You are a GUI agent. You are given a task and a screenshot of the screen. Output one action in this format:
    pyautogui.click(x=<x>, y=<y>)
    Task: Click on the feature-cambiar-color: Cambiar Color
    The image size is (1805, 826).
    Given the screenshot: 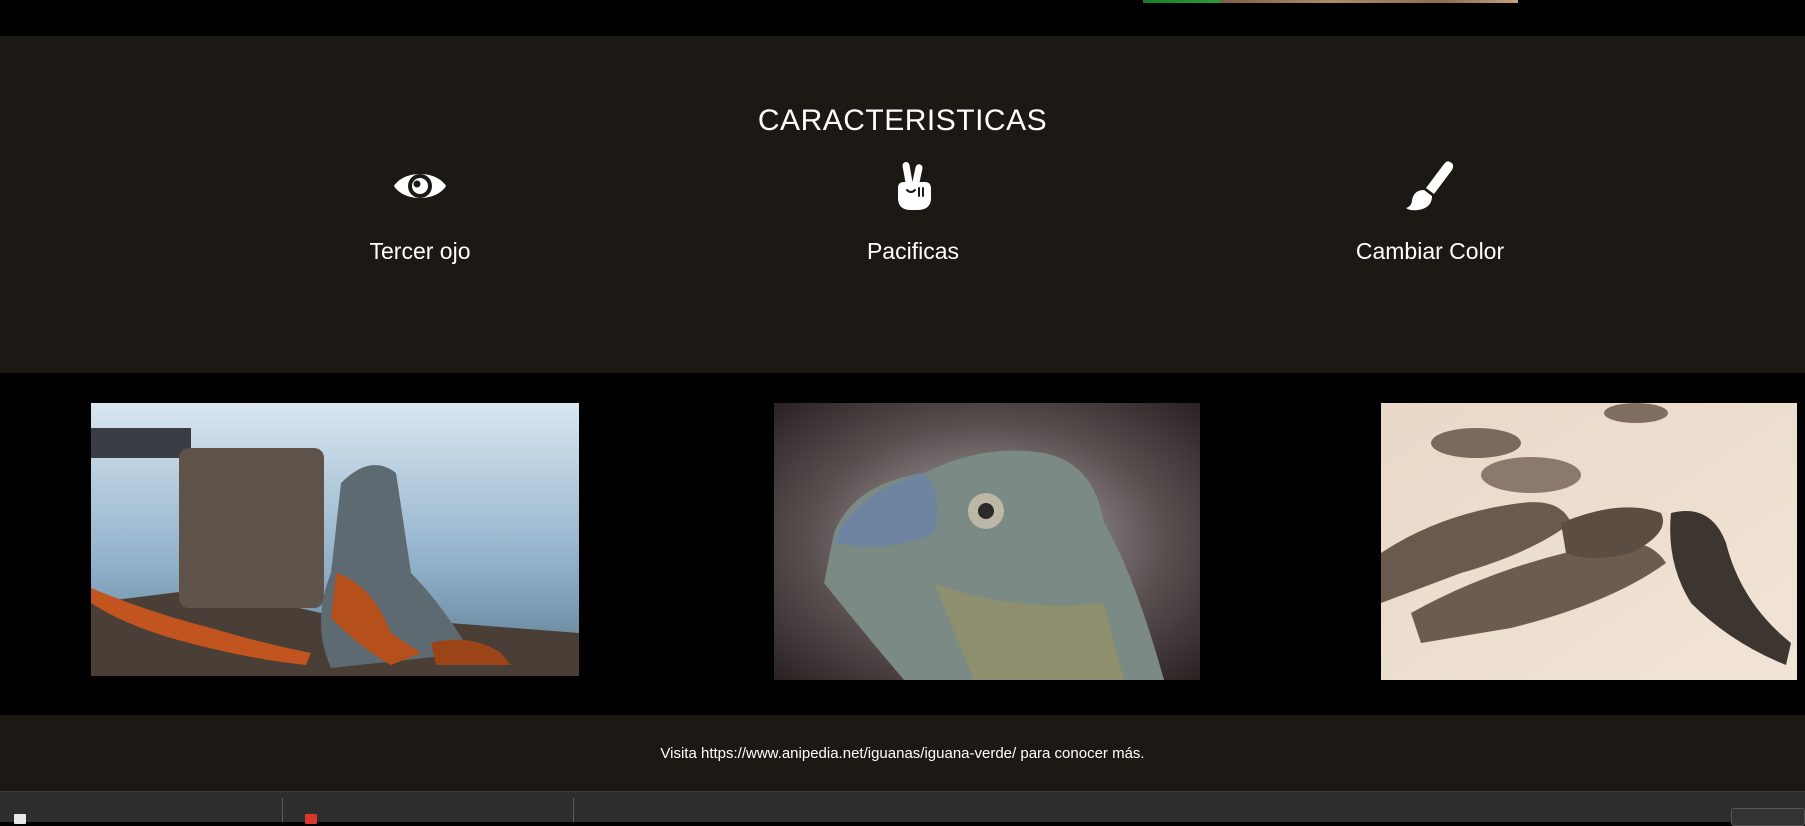 What is the action you would take?
    pyautogui.click(x=1430, y=211)
    